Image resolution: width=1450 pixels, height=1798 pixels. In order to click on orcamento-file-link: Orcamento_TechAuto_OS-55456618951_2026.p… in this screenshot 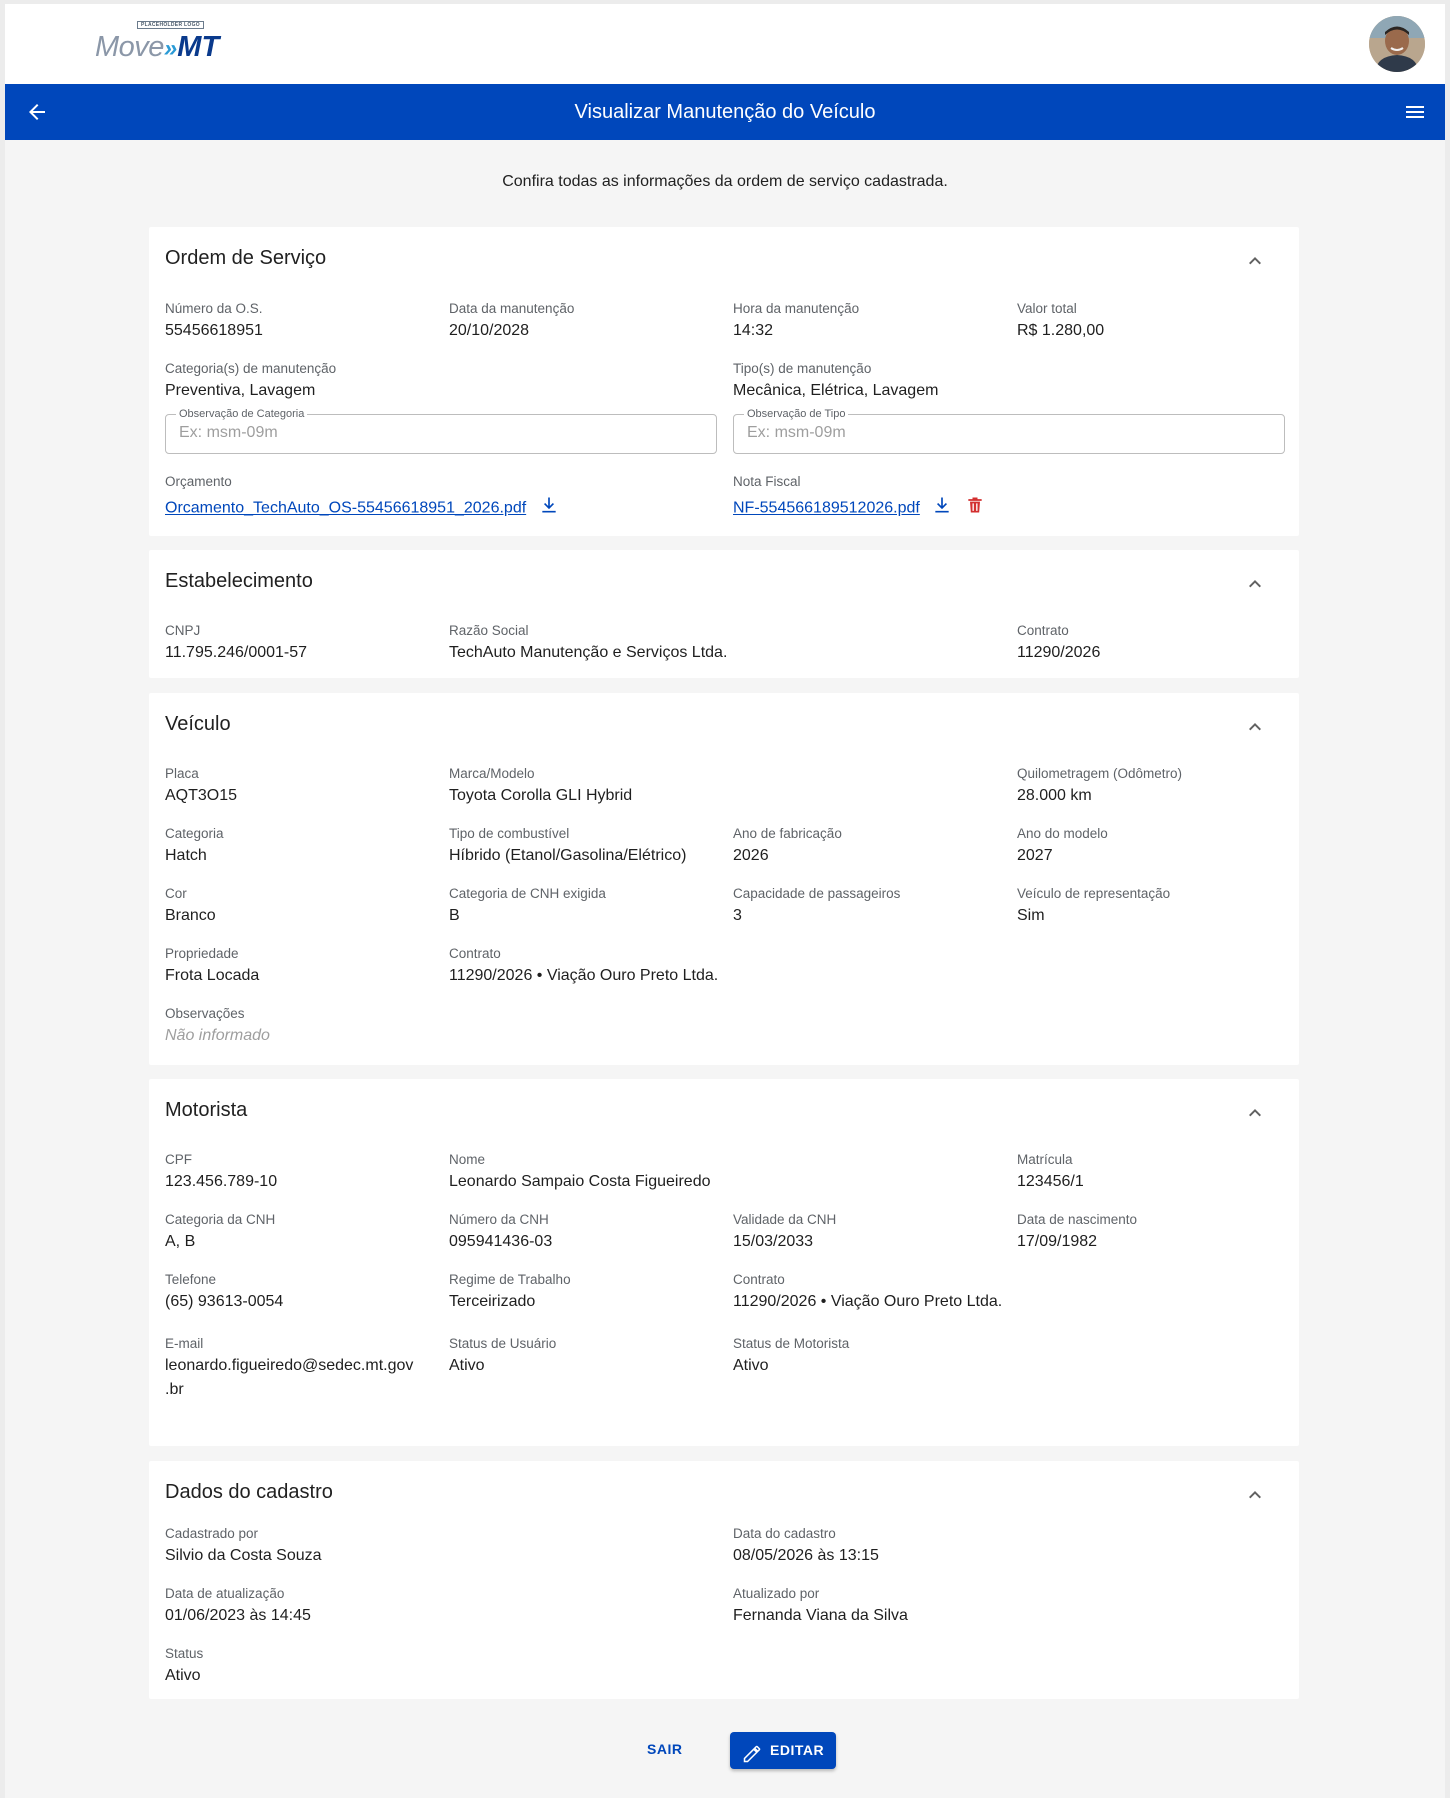, I will do `click(345, 508)`.